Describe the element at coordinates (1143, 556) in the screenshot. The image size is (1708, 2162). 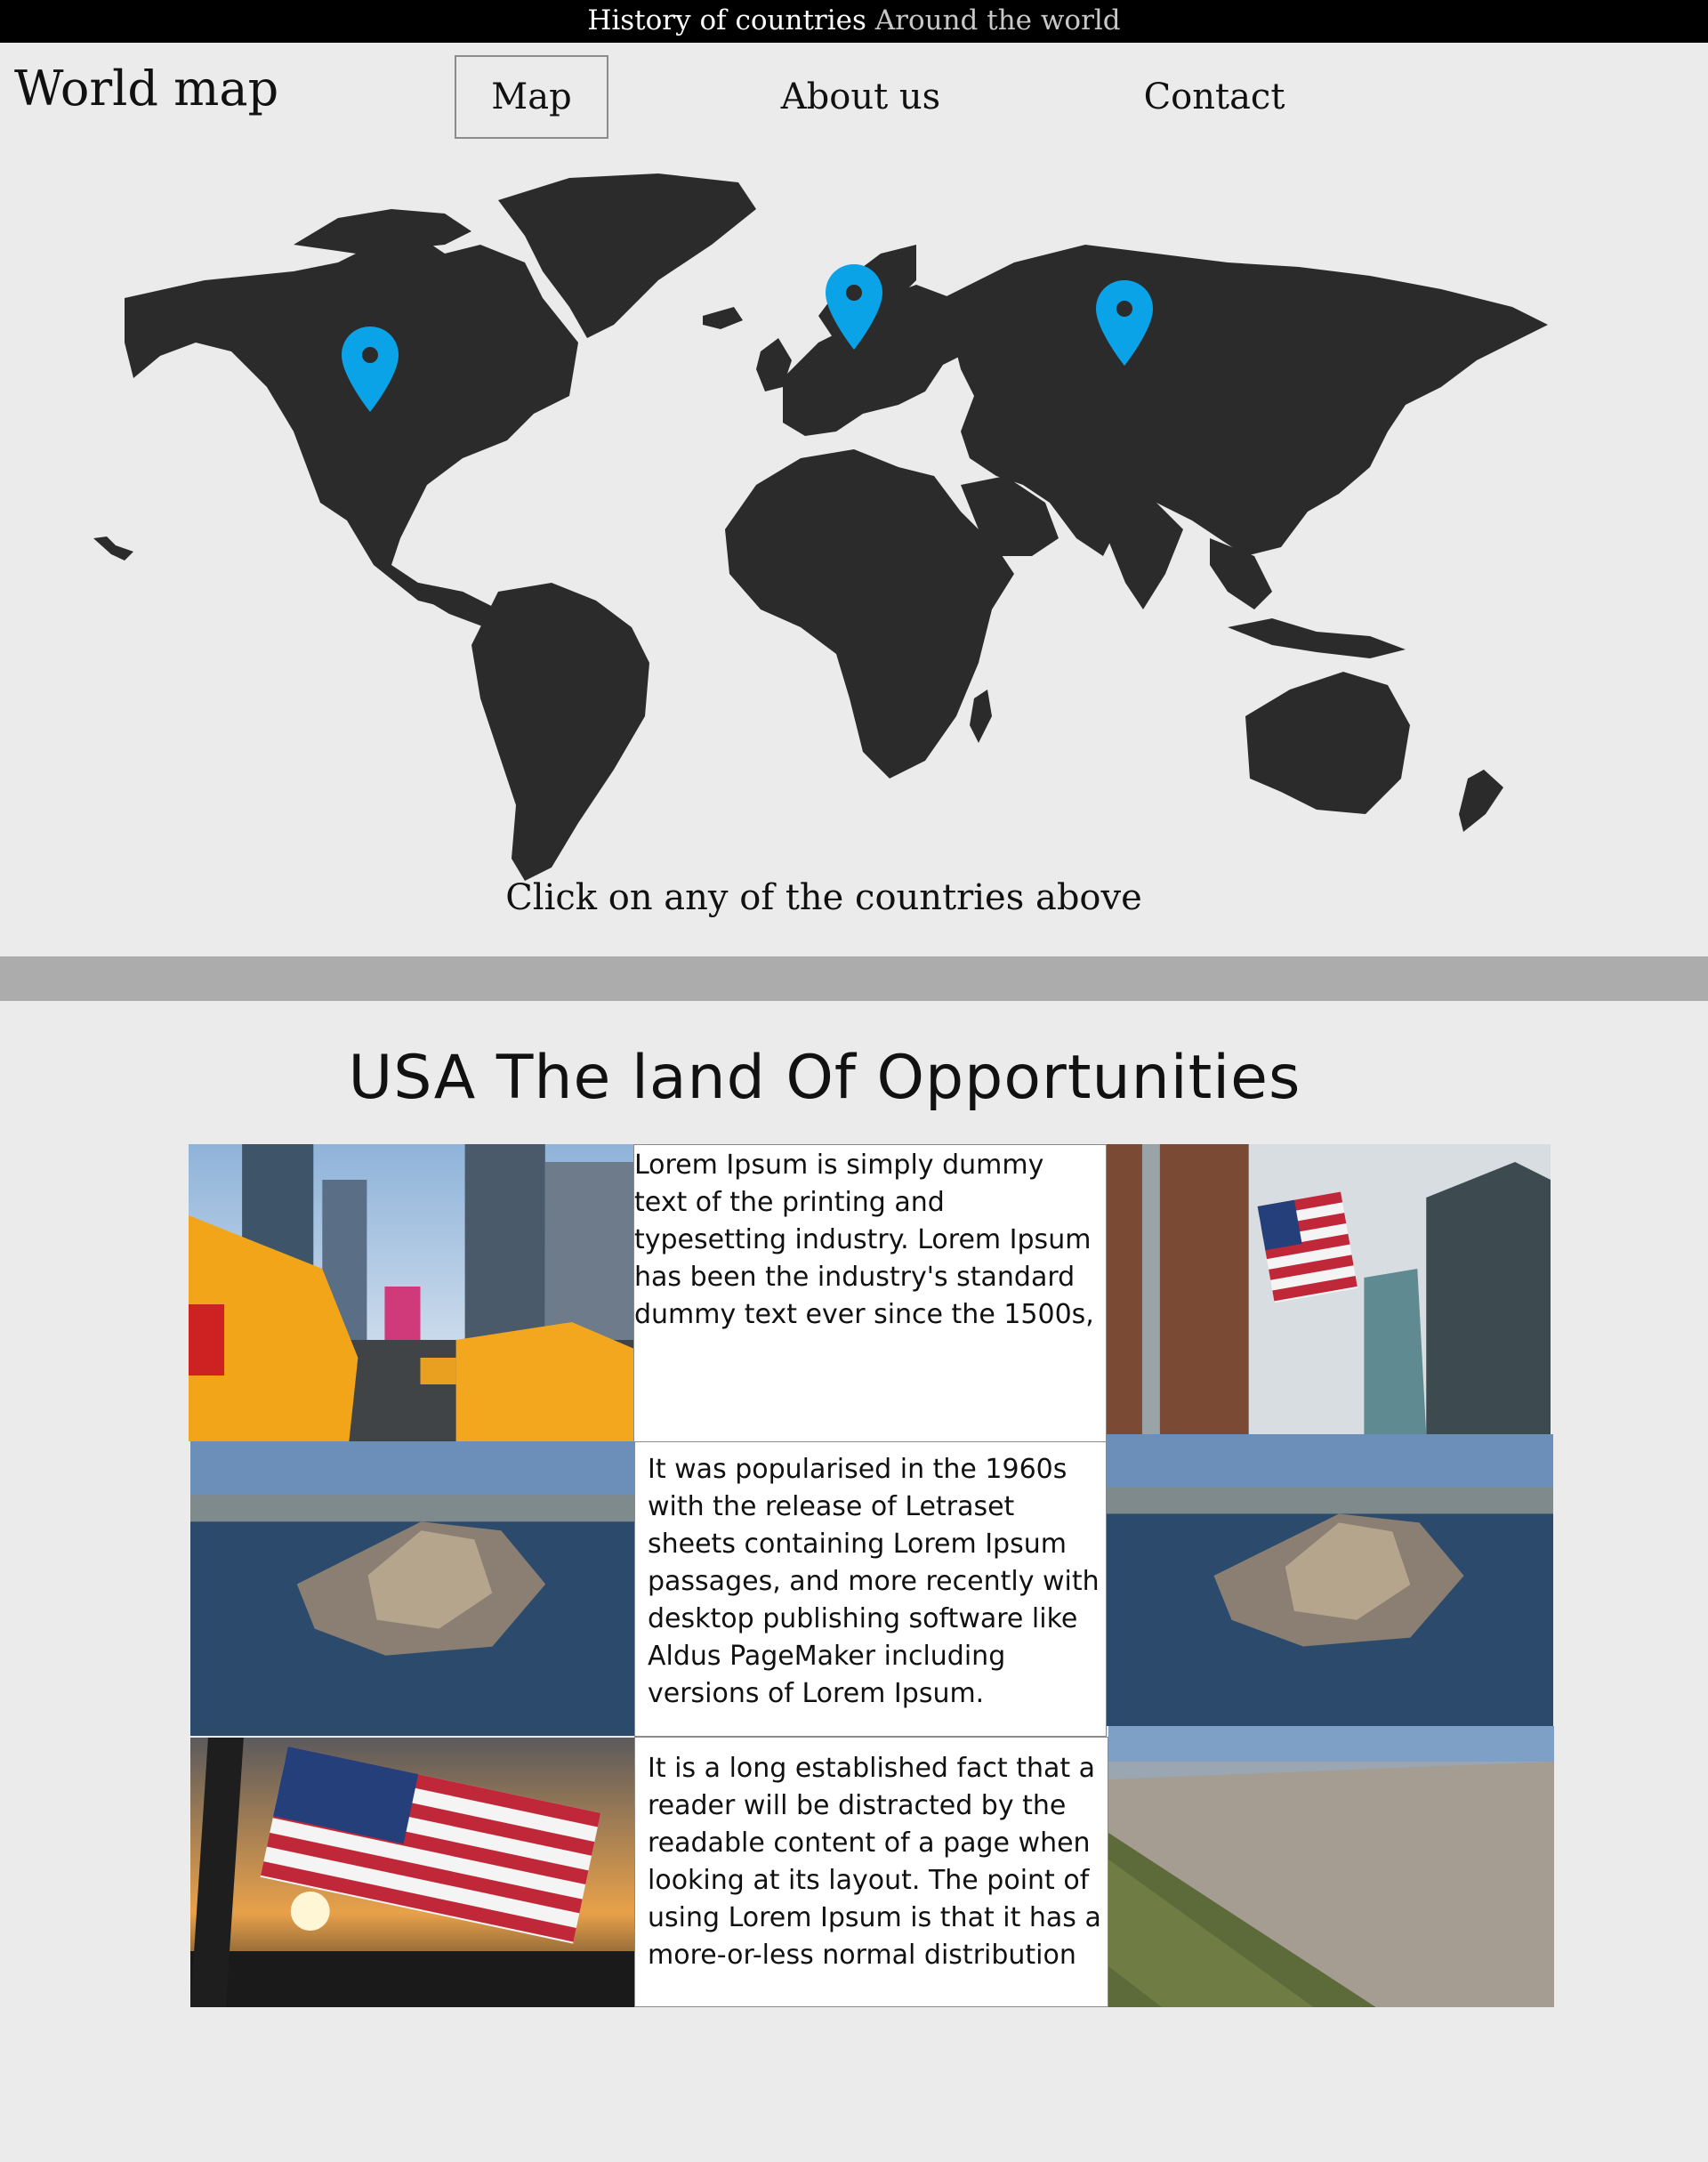
I see `india-shape` at that location.